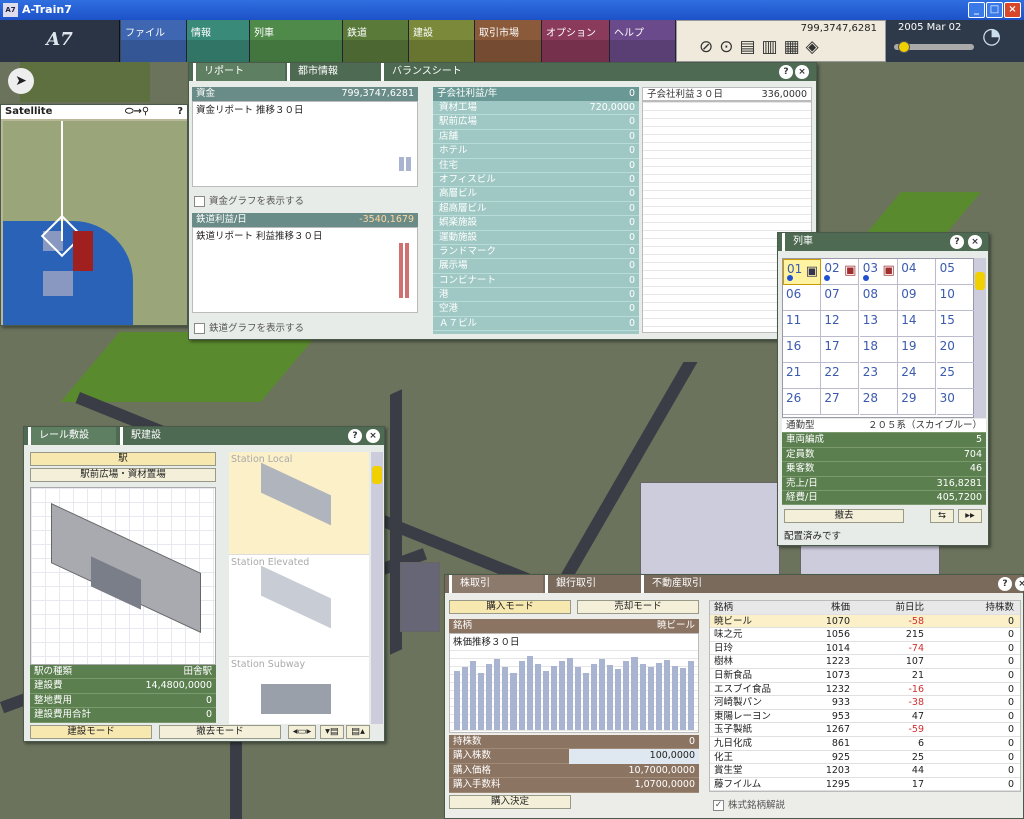 The image size is (1024, 819). Describe the element at coordinates (840, 402) in the screenshot. I see `train-slot: 27` at that location.